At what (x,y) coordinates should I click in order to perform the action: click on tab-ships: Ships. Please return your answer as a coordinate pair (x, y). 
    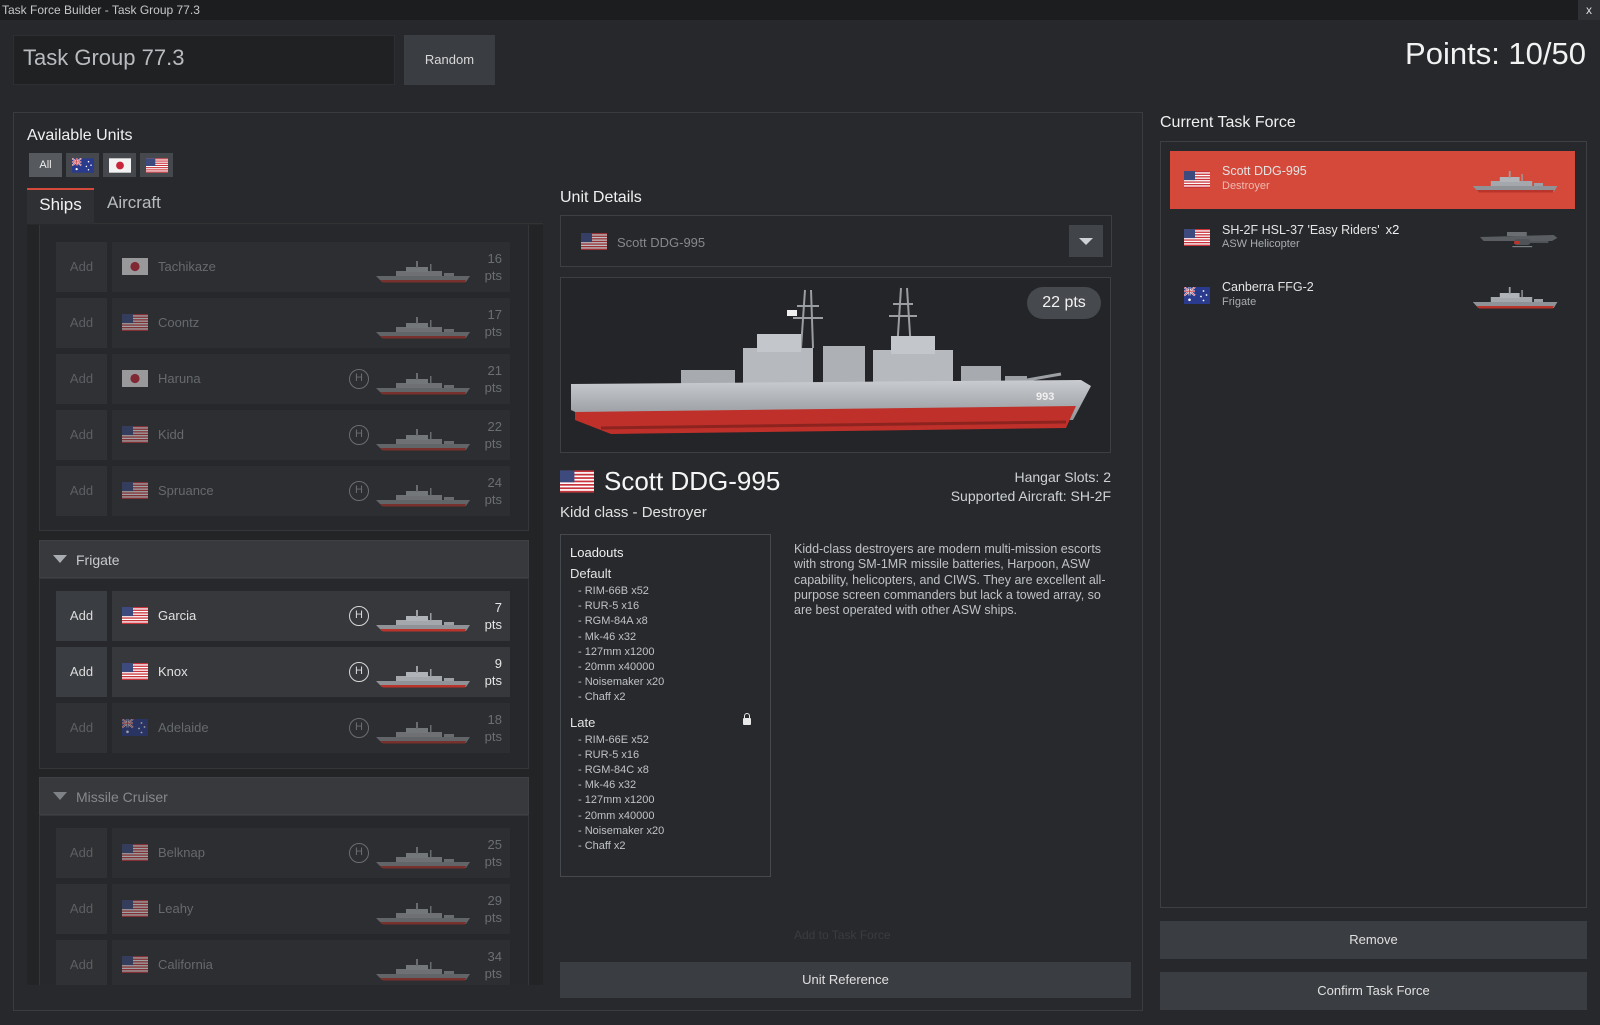
    Looking at the image, I should click on (60, 206).